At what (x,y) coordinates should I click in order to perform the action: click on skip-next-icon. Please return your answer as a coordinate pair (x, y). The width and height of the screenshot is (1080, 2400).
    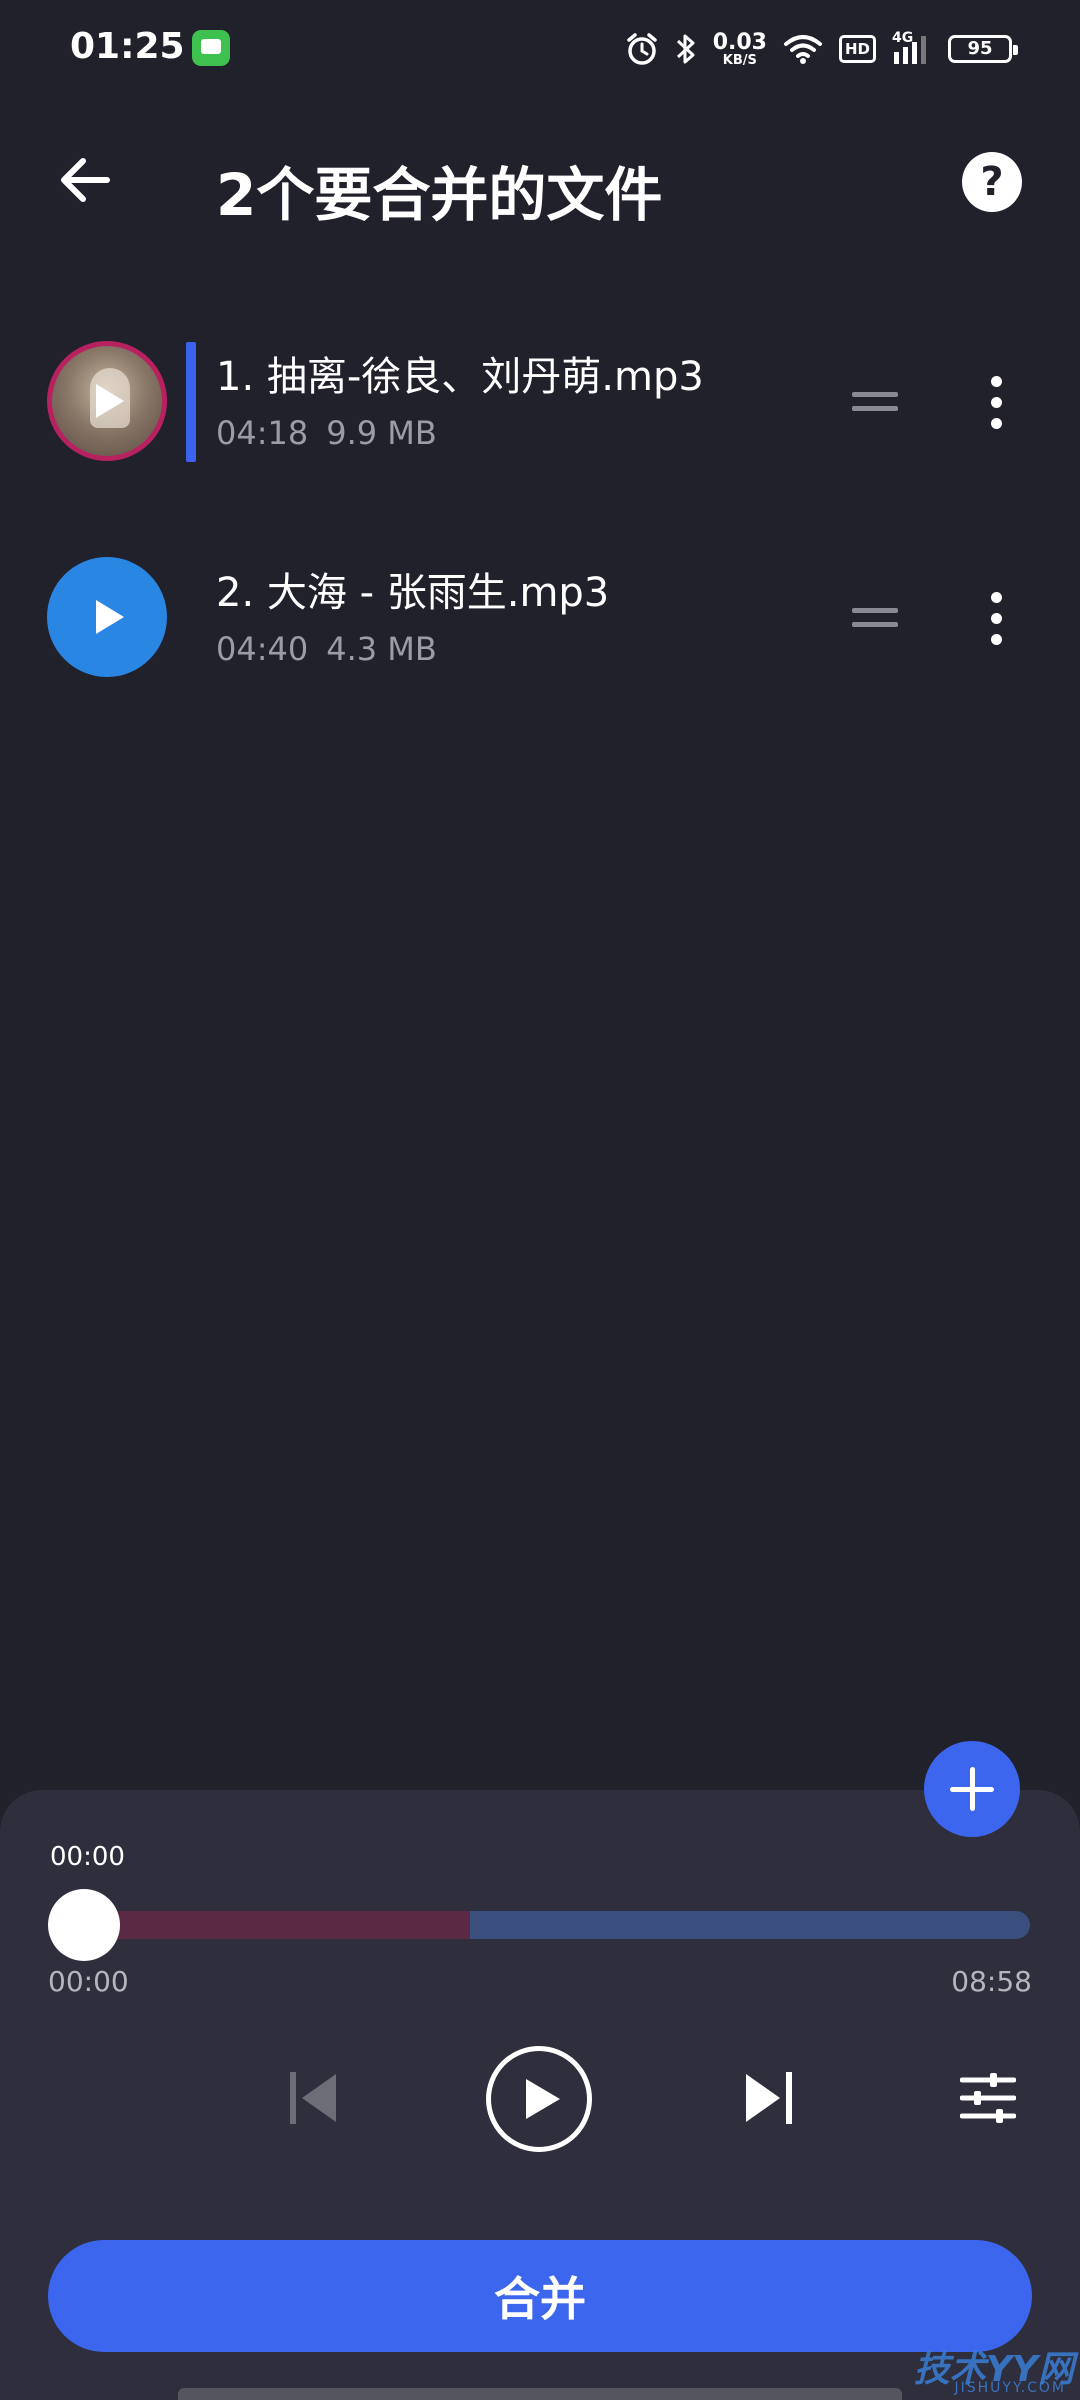
    Looking at the image, I should click on (769, 2098).